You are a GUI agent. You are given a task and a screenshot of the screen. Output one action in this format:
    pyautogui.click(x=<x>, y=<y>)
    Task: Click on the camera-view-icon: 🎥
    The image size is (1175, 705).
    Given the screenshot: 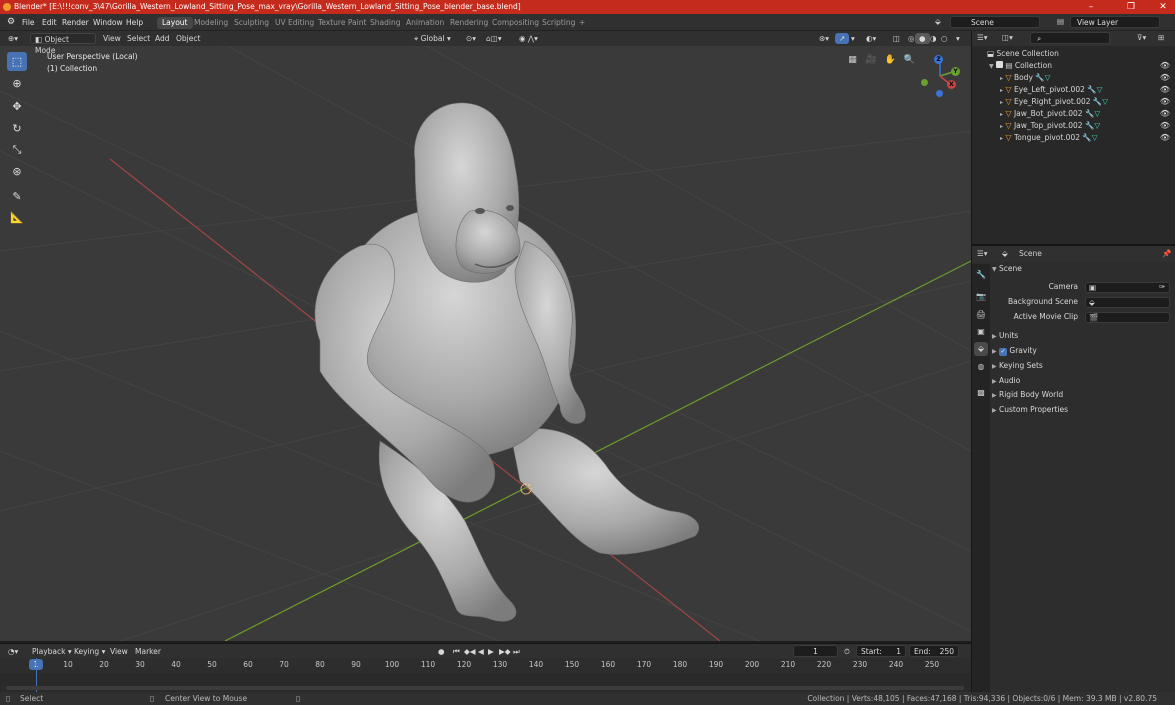 What is the action you would take?
    pyautogui.click(x=871, y=60)
    